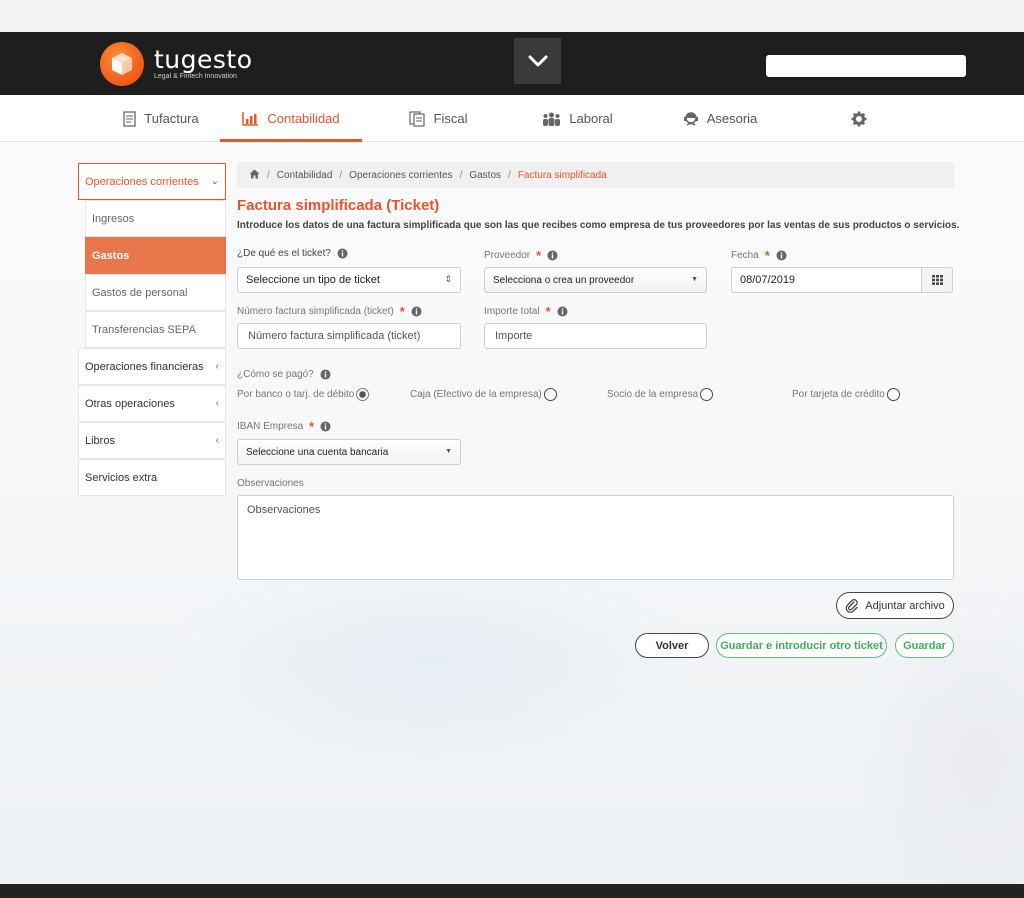 This screenshot has height=898, width=1024. Describe the element at coordinates (270, 426) in the screenshot. I see `label-text: IBAN Empresa` at that location.